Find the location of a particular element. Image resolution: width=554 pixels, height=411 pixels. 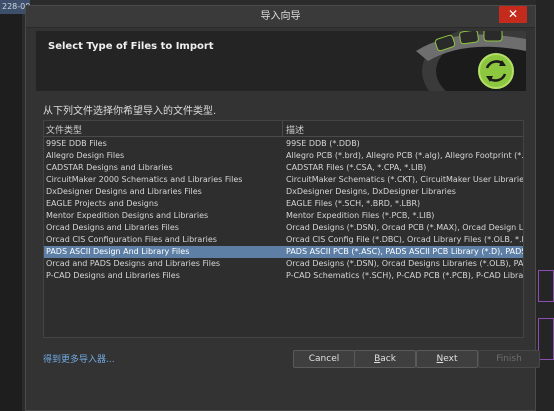

file-type-cell: CADSTAR Designs and Libraries is located at coordinates (109, 167).